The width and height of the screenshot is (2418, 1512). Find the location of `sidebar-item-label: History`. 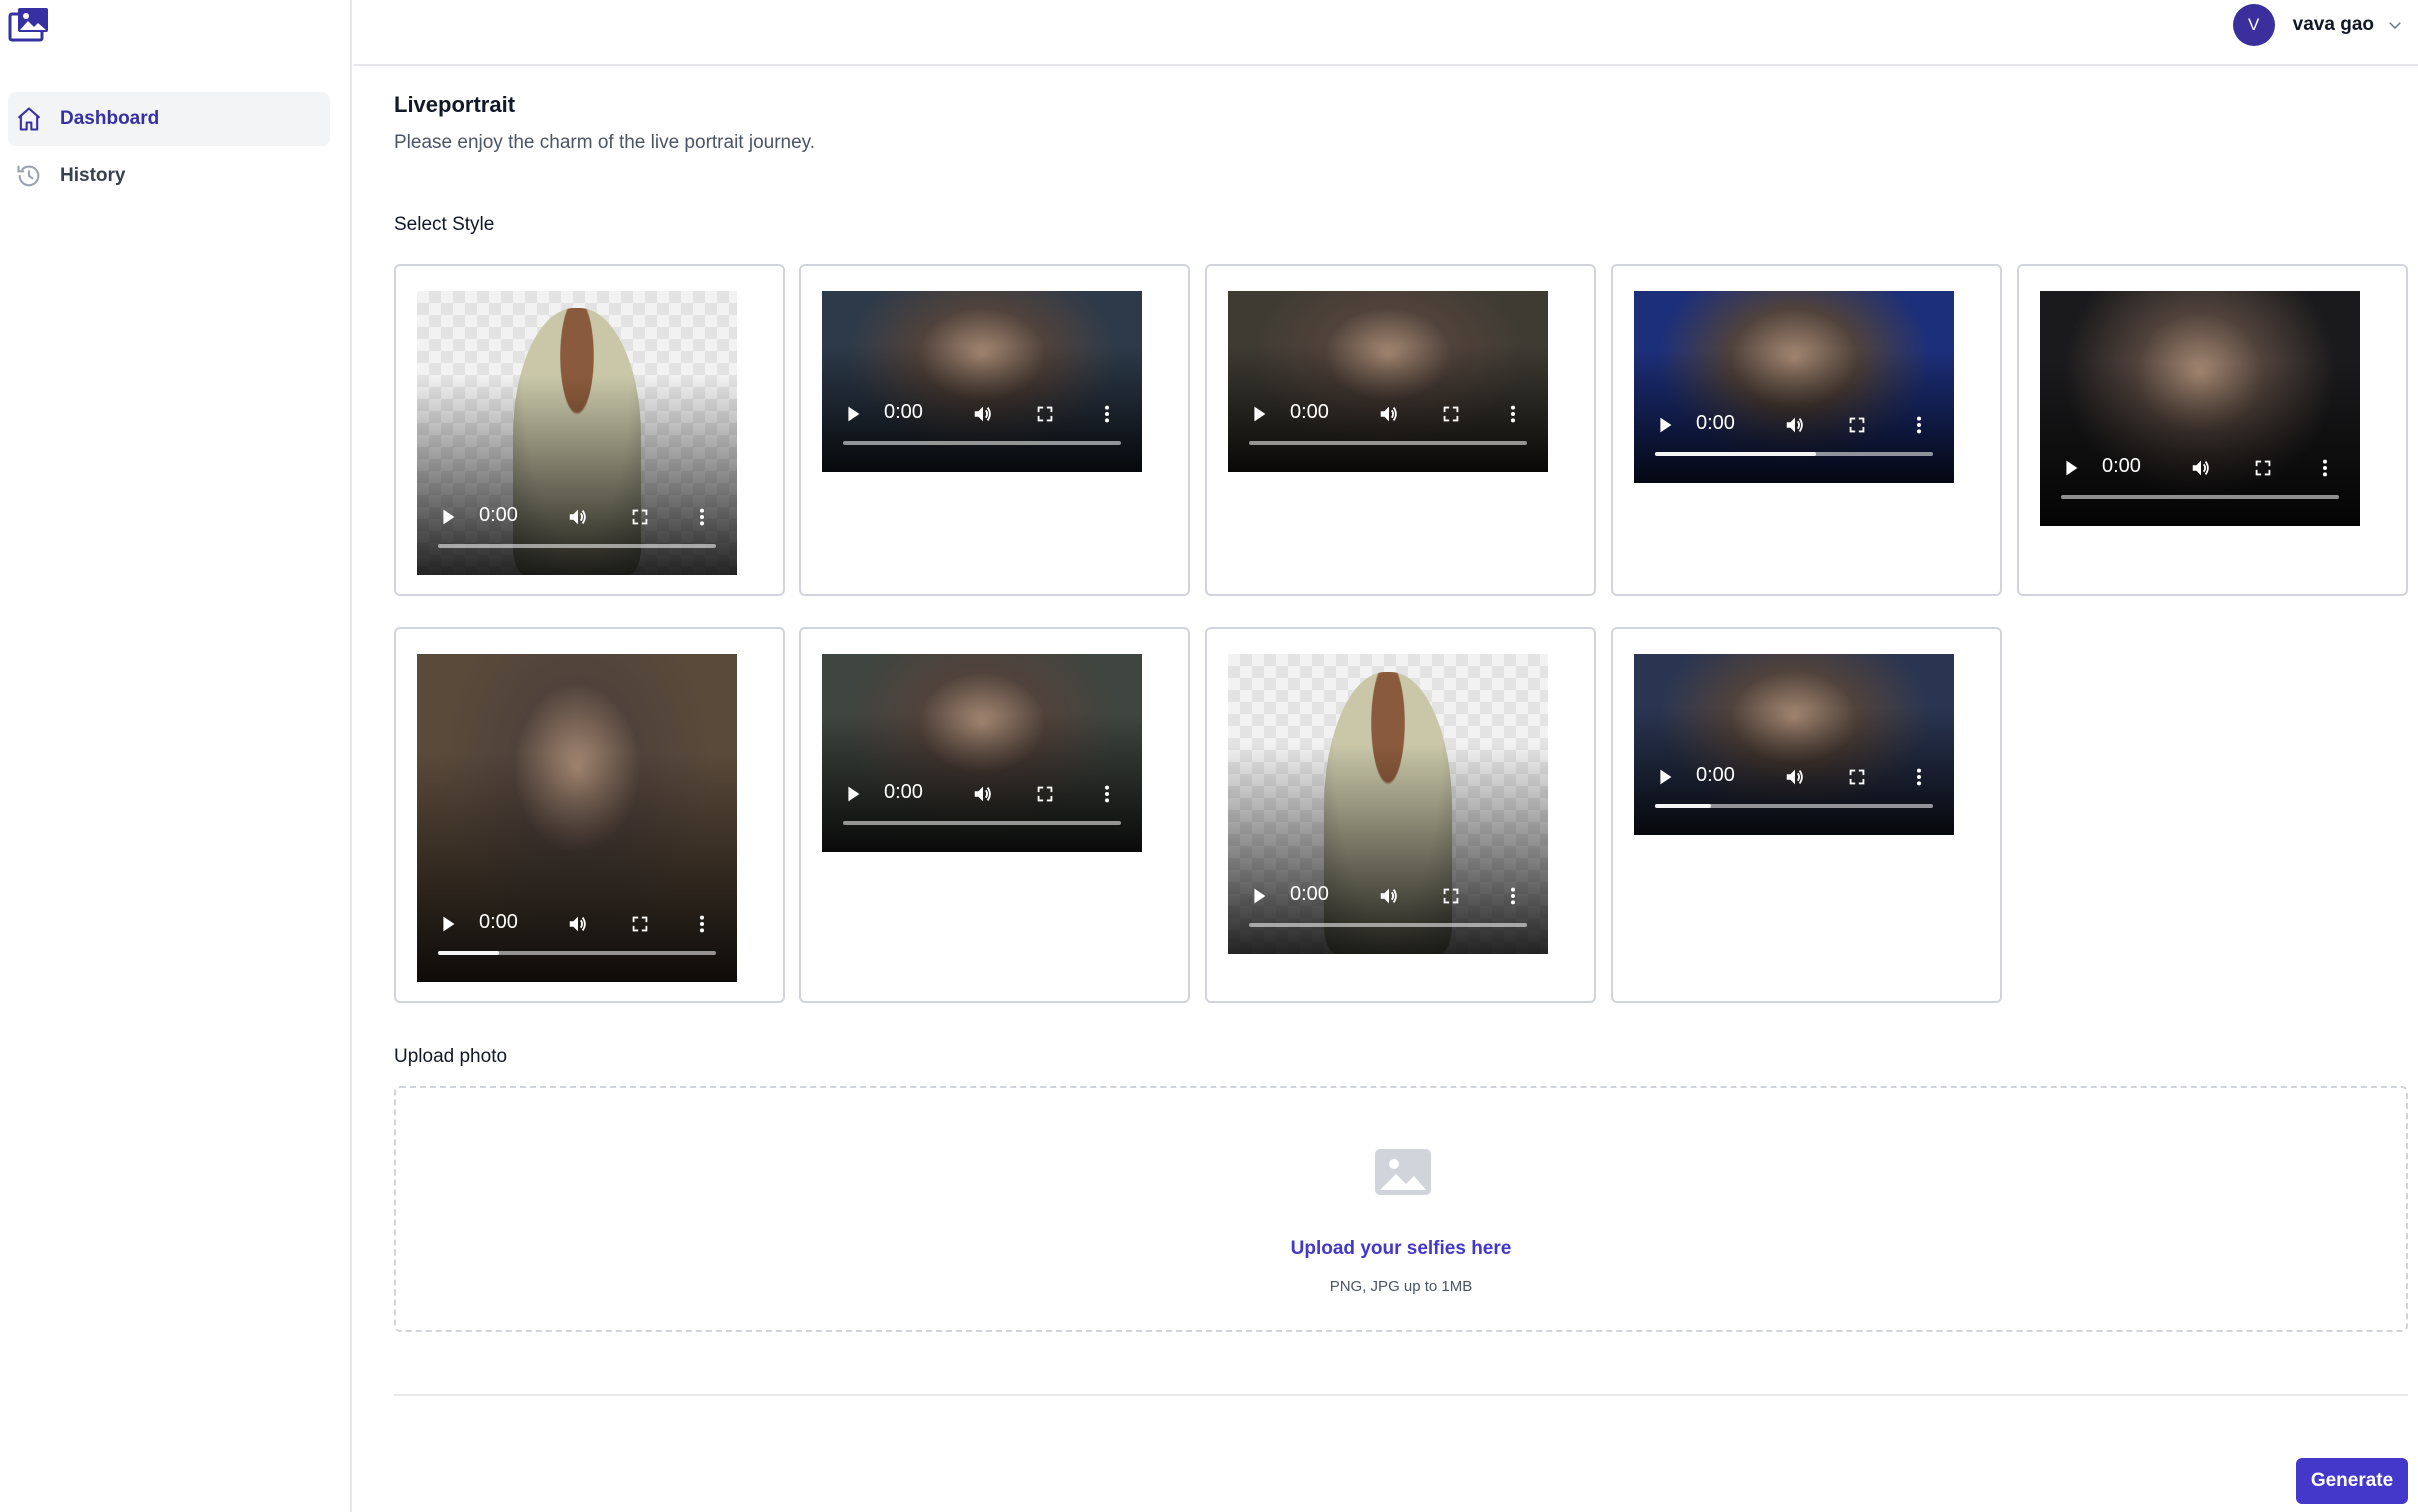

sidebar-item-label: History is located at coordinates (93, 175).